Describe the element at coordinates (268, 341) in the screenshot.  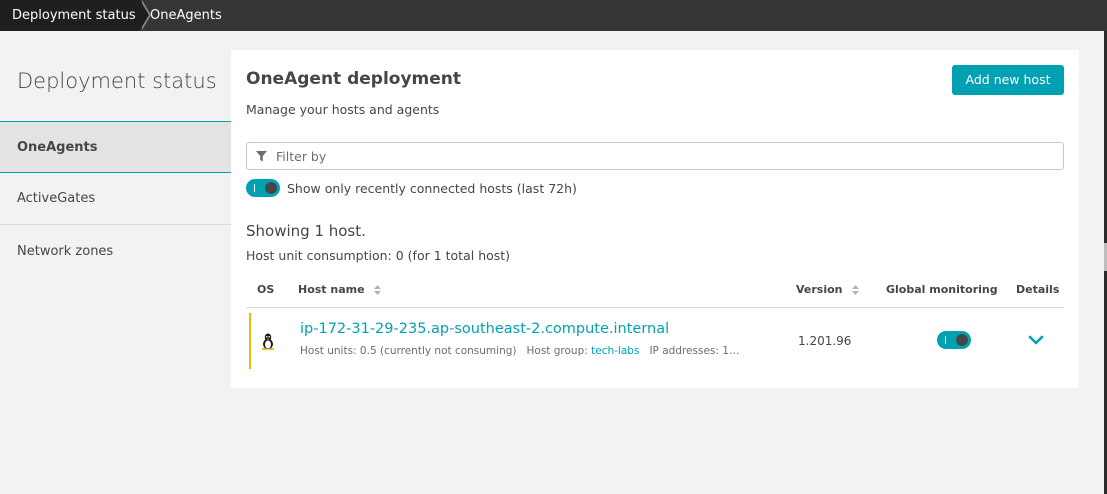
I see `linux-icon` at that location.